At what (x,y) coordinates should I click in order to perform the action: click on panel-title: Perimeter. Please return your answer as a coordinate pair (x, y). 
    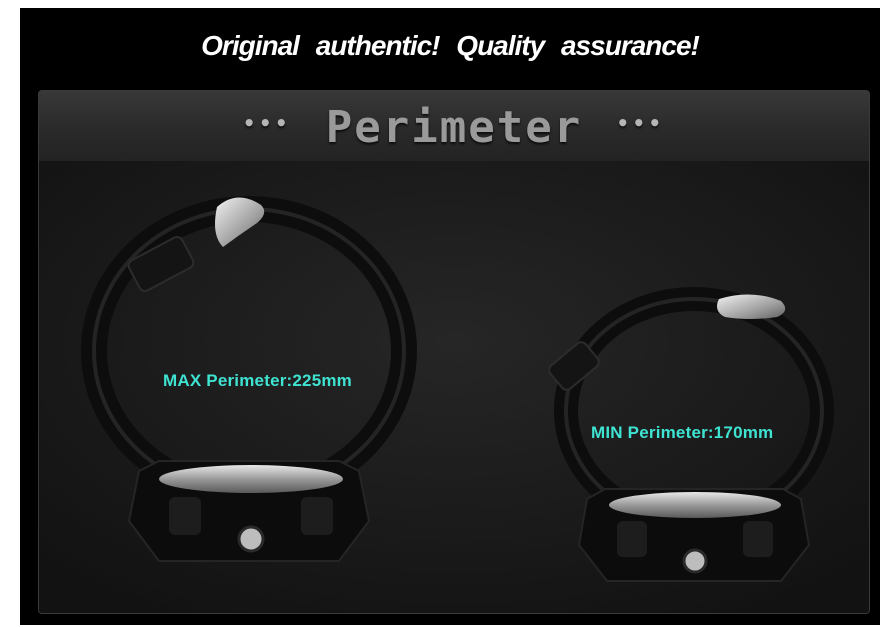
    Looking at the image, I should click on (454, 127).